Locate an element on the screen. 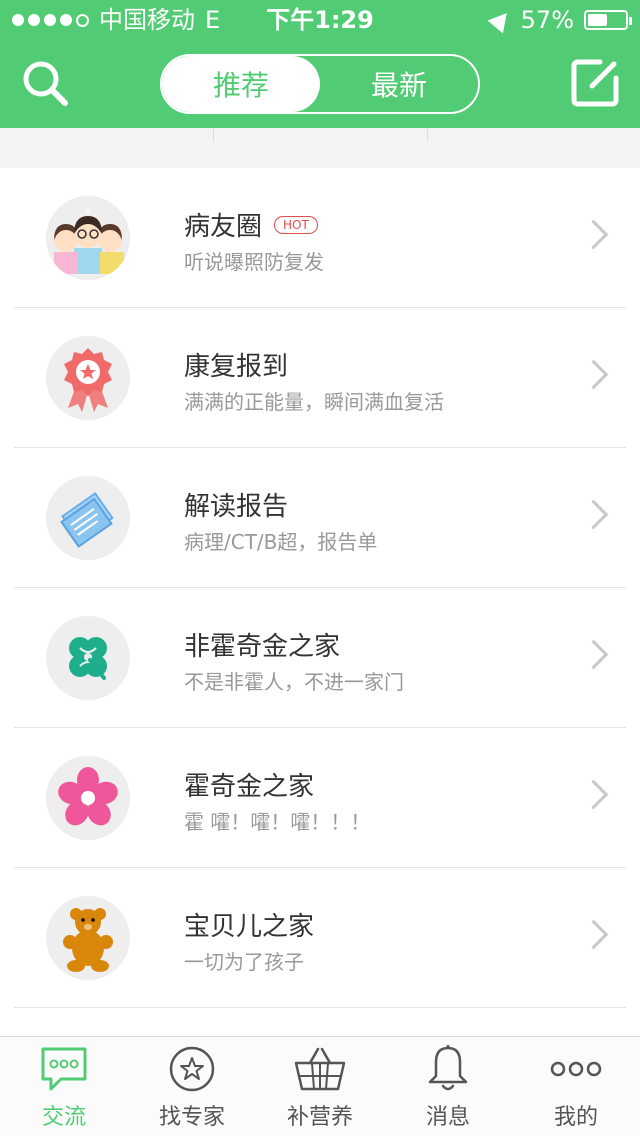 The image size is (640, 1136). report-icon is located at coordinates (88, 518).